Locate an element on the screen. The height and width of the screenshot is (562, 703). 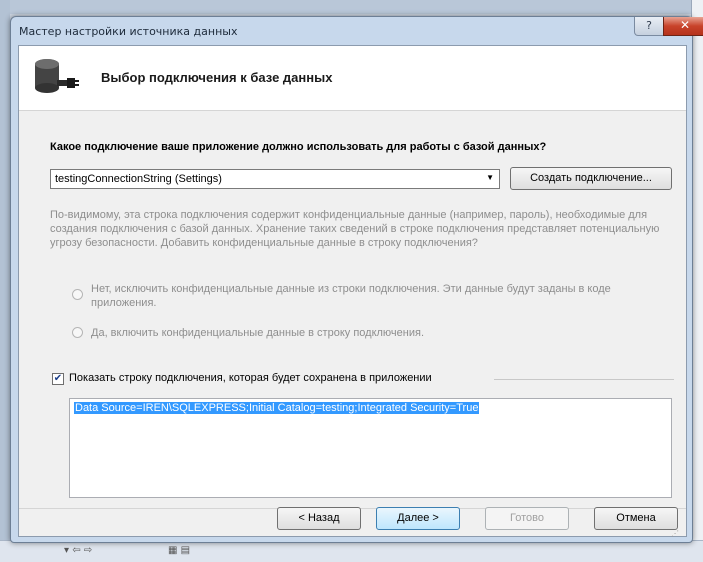
back-button: < Назад is located at coordinates (319, 518).